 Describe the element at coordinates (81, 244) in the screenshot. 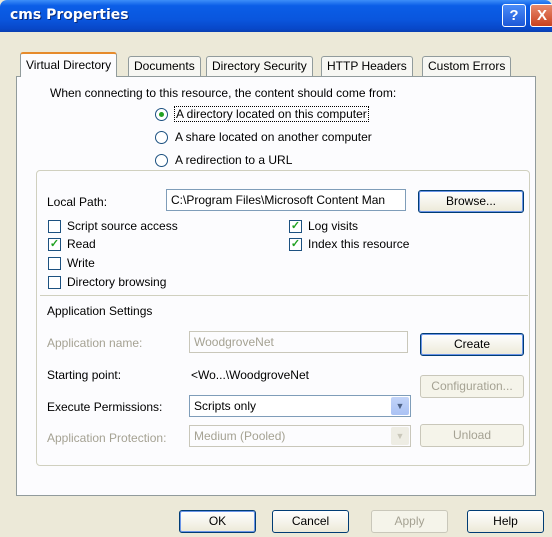

I see `read-label: Read` at that location.